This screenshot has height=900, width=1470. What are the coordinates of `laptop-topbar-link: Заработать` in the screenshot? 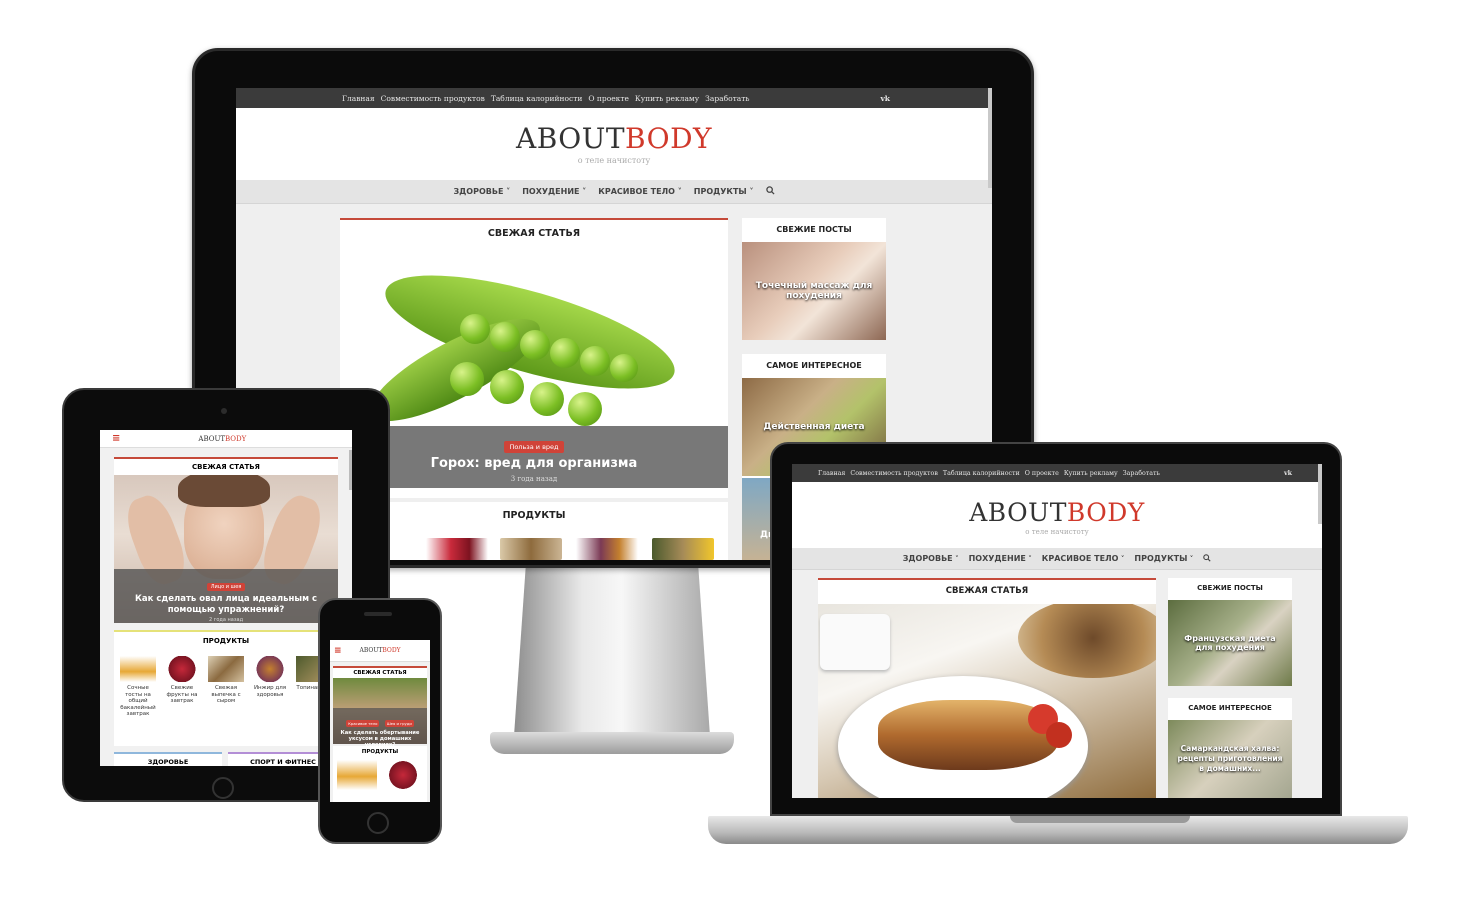 It's located at (1141, 473).